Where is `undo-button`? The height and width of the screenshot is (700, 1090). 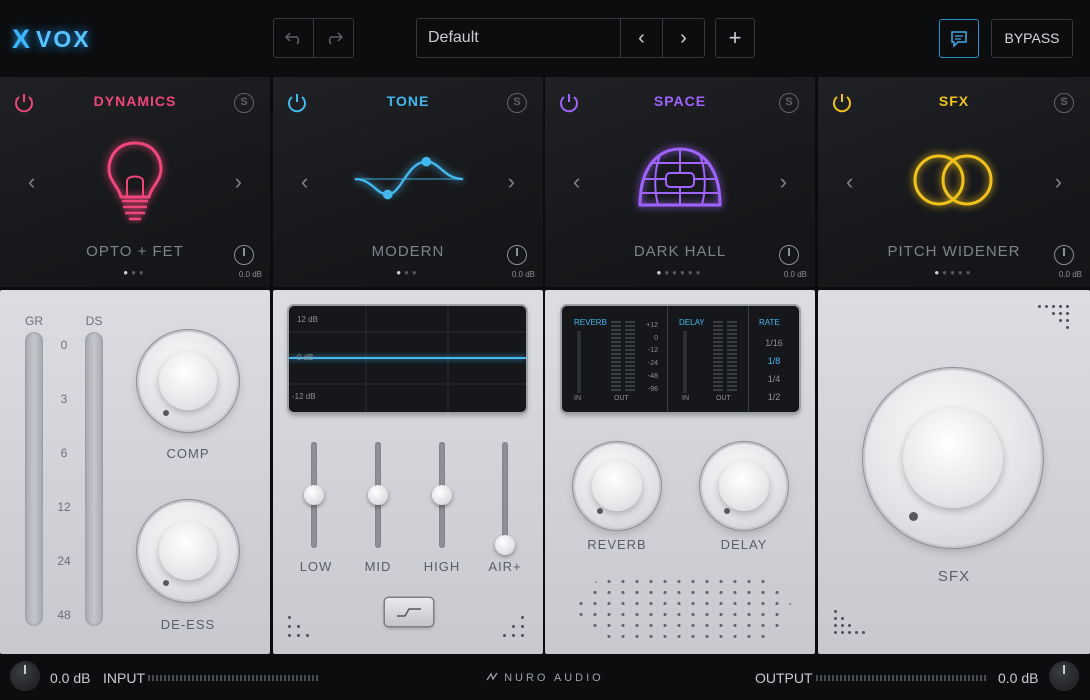 undo-button is located at coordinates (294, 38).